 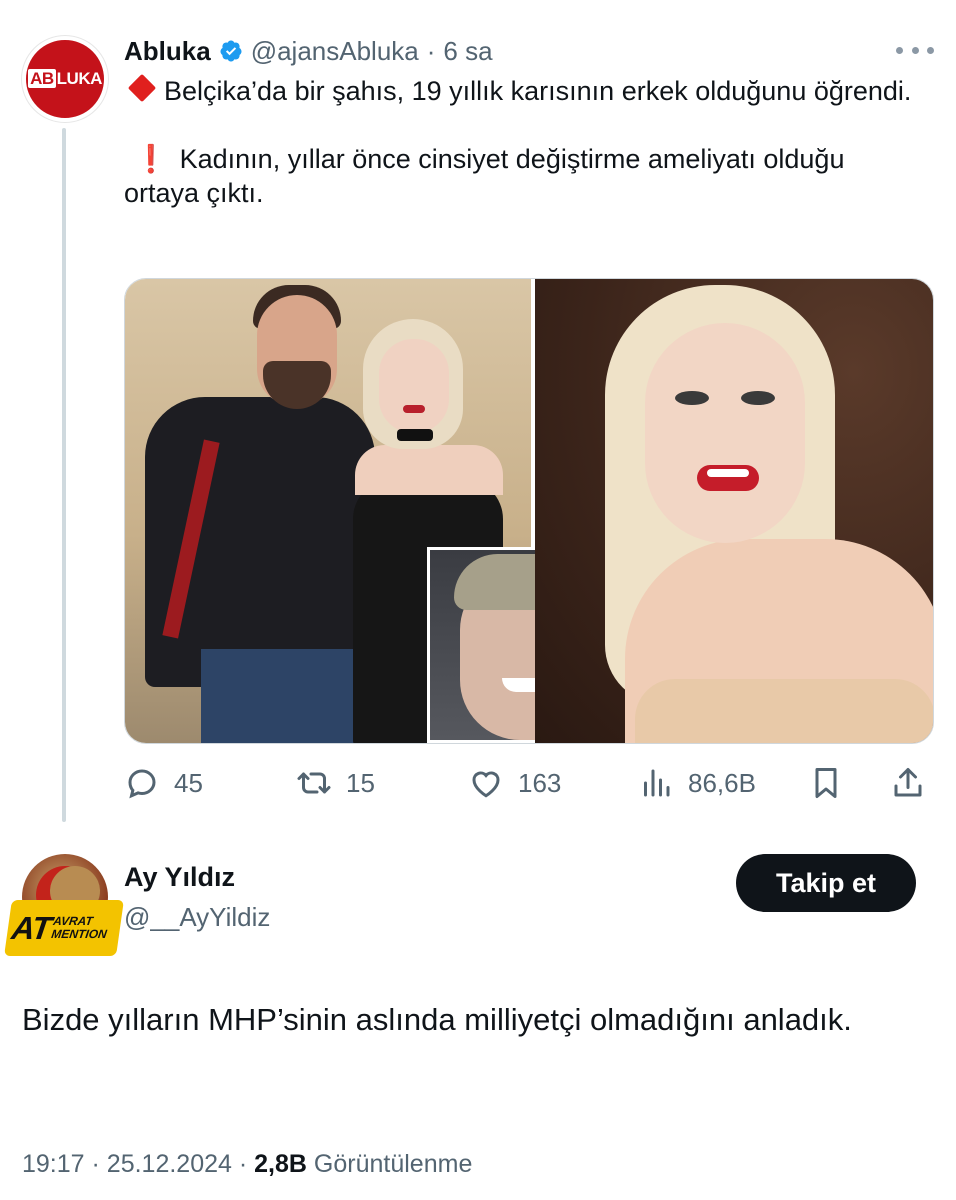 What do you see at coordinates (142, 88) in the screenshot?
I see `red-diamond-icon` at bounding box center [142, 88].